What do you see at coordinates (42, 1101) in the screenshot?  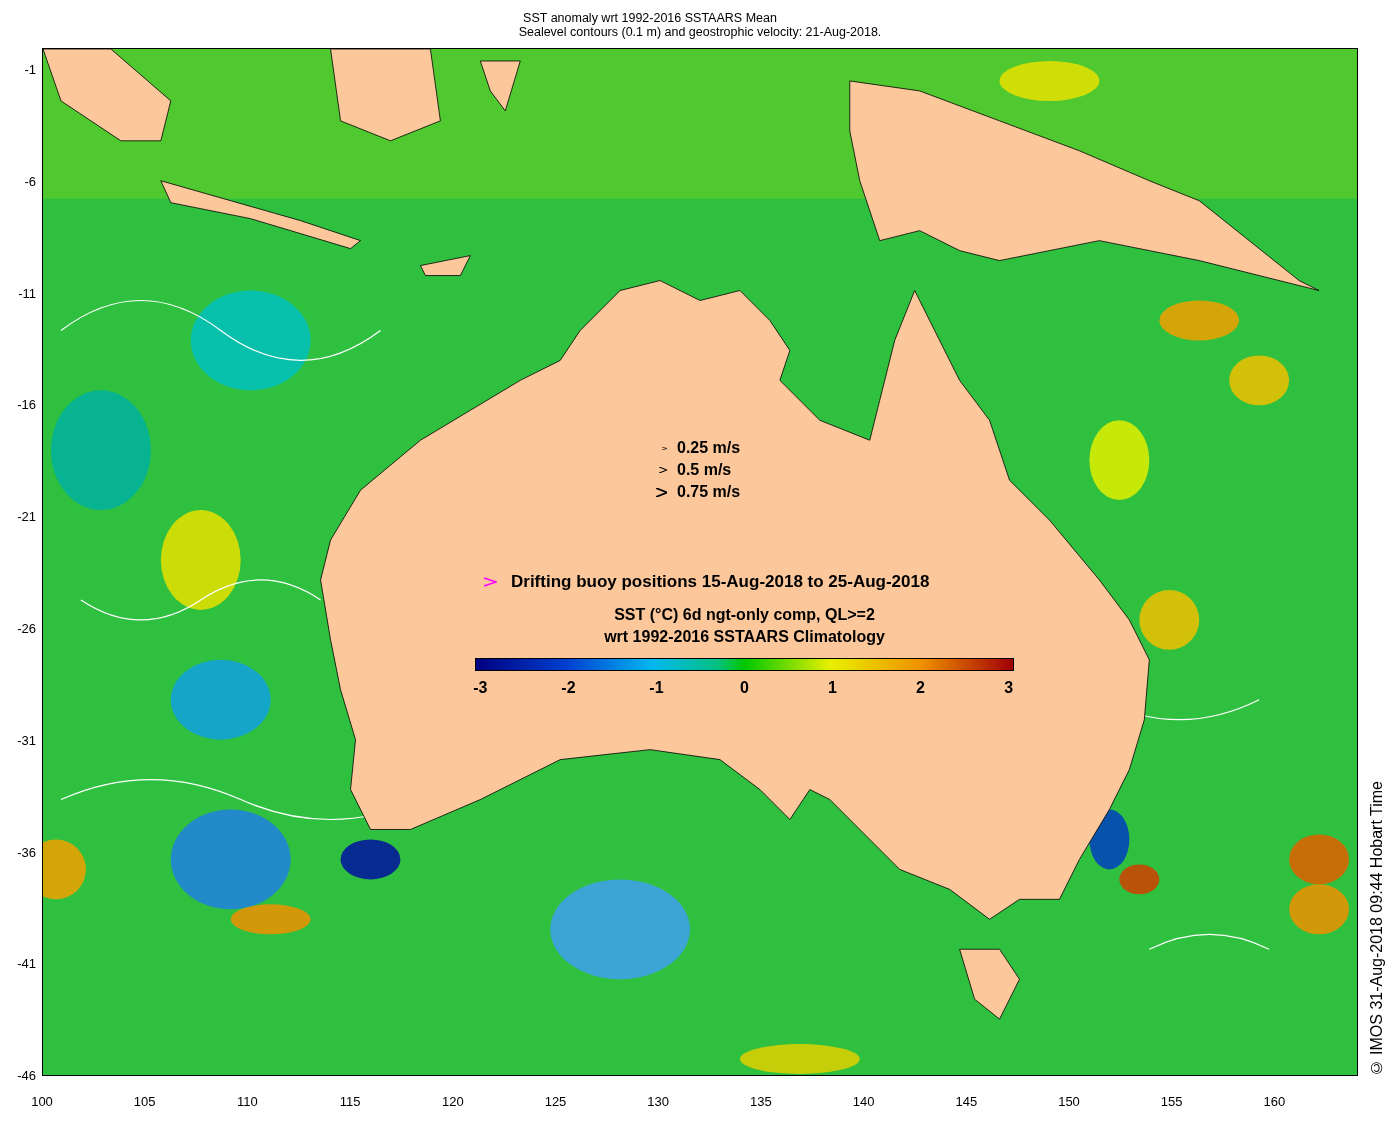 I see `x-tick-label: 100` at bounding box center [42, 1101].